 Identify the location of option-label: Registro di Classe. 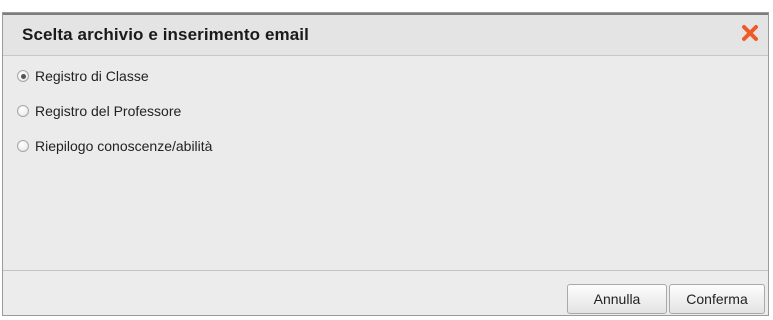
(92, 76).